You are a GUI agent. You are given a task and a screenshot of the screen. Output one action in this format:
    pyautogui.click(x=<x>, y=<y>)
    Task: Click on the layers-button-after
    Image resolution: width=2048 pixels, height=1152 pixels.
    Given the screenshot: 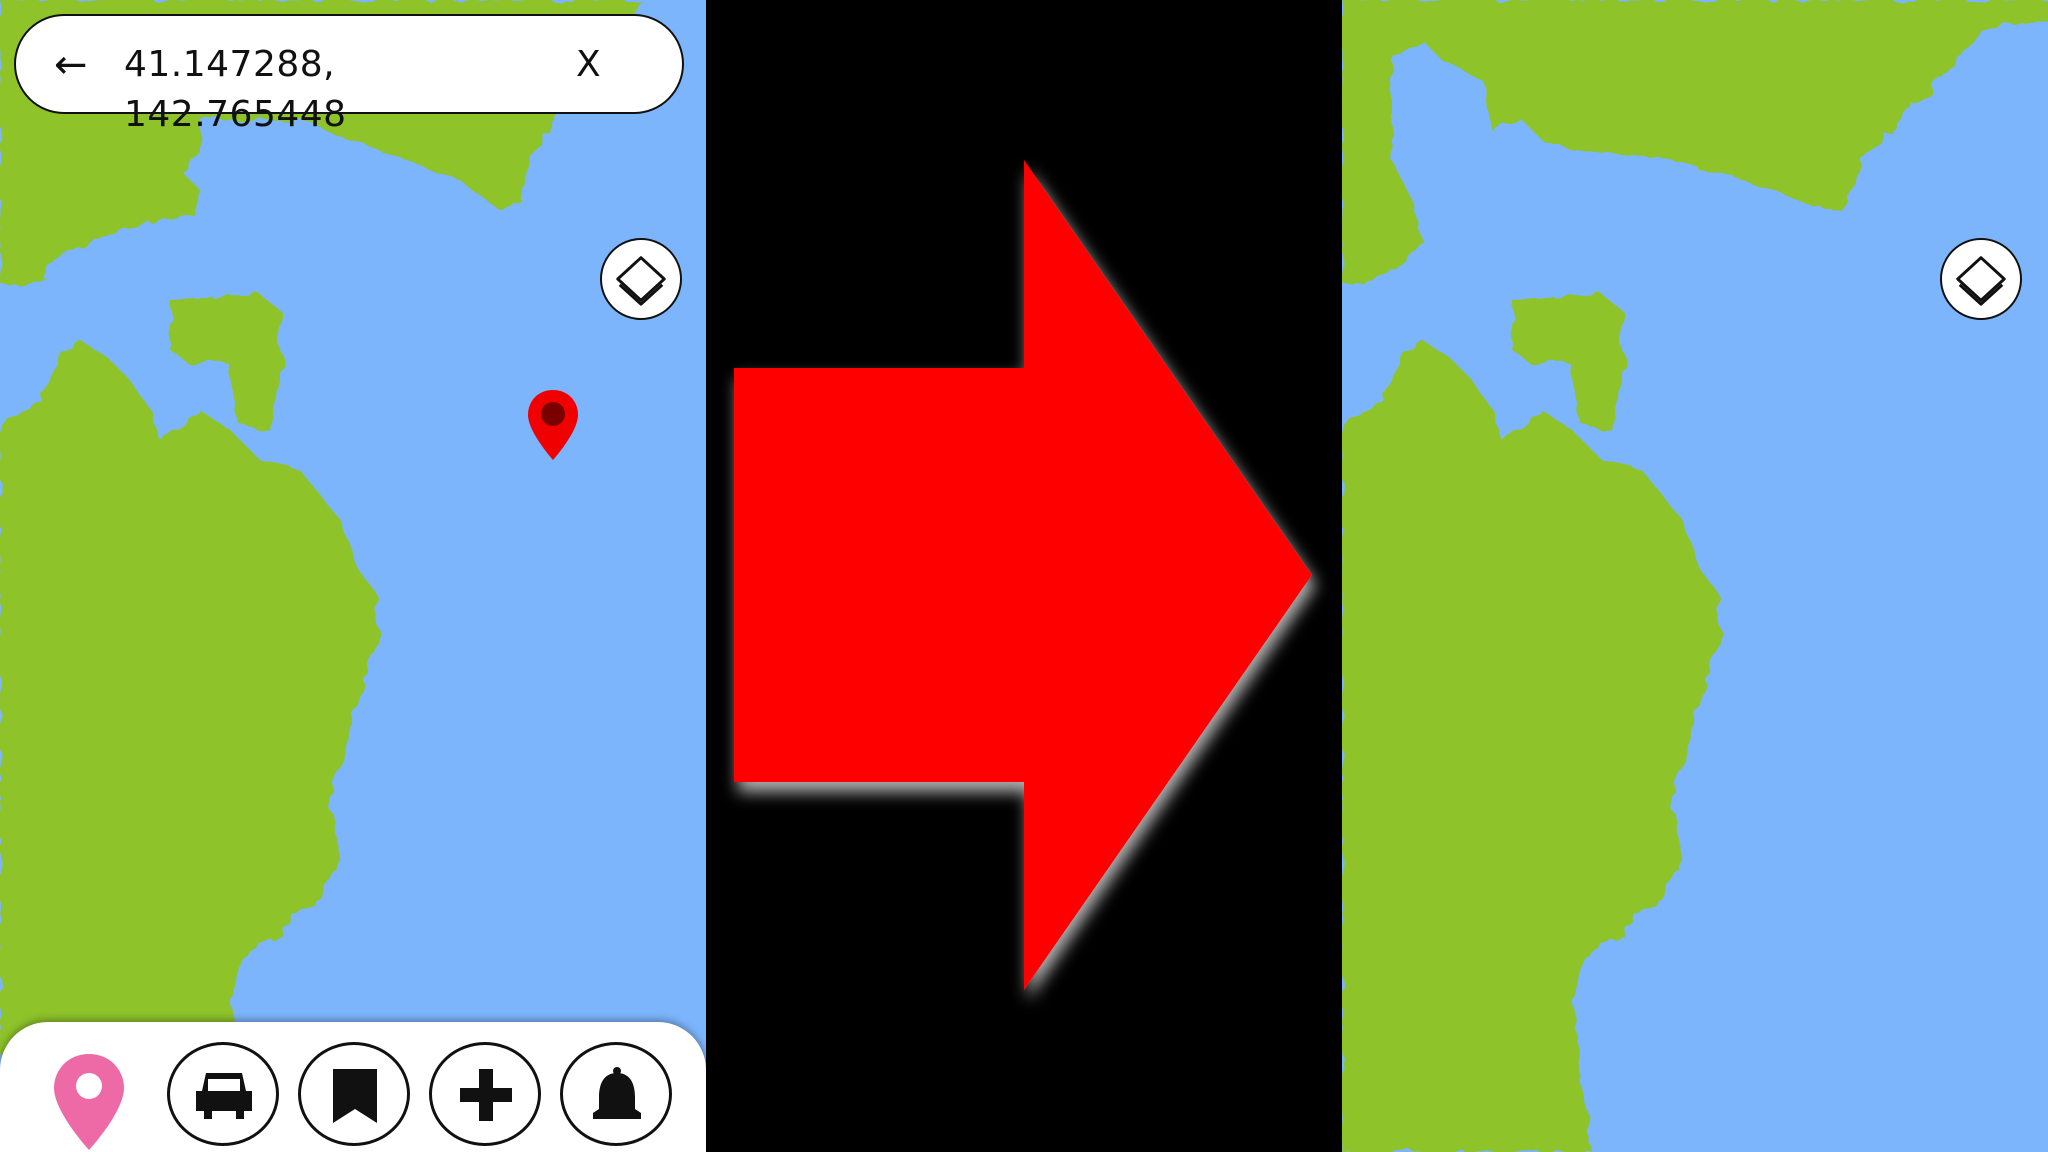 What is the action you would take?
    pyautogui.click(x=1981, y=279)
    